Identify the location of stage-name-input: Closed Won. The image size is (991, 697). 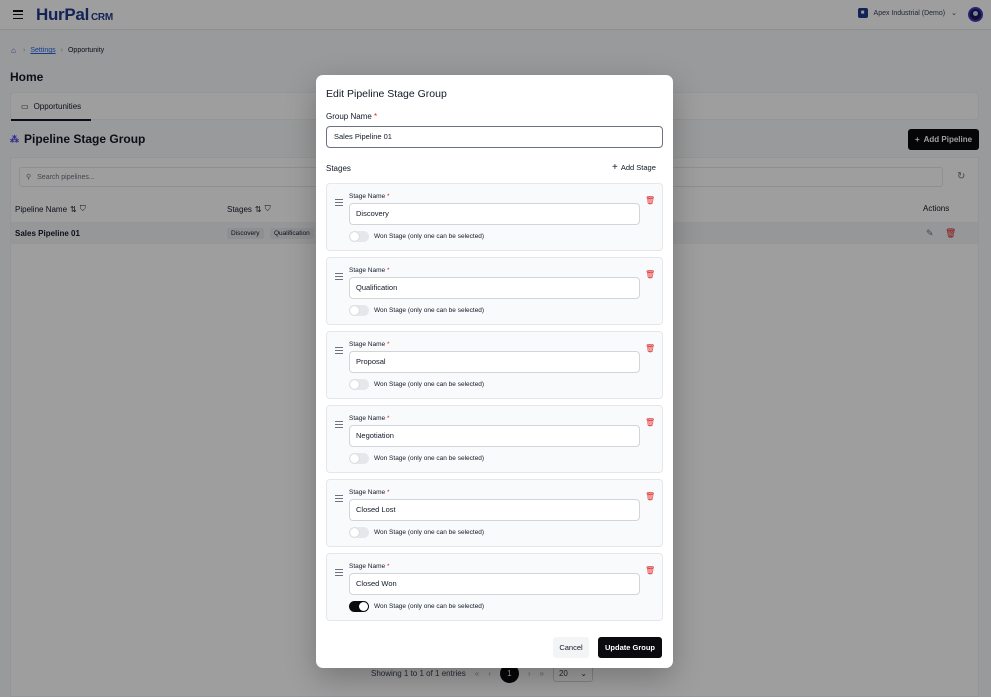
(494, 584).